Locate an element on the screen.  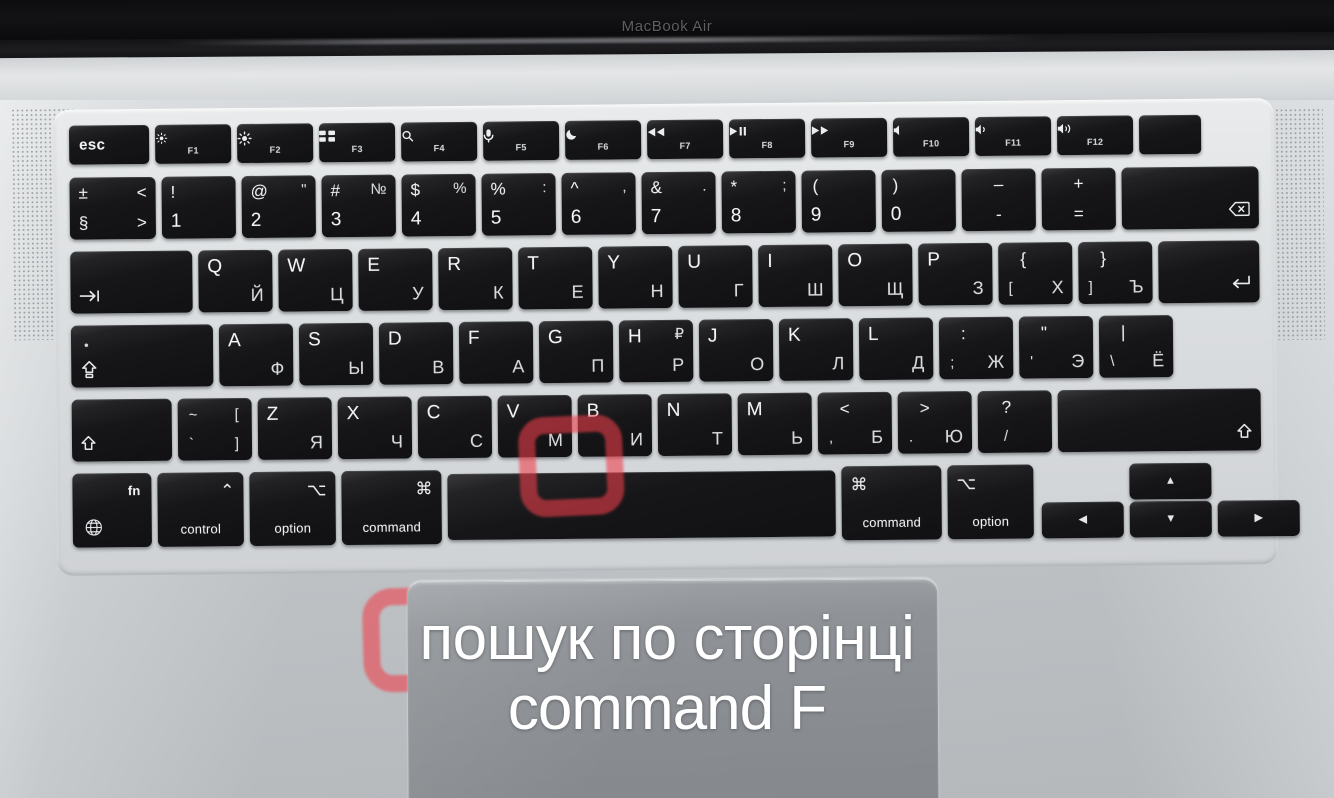
key-o: O Щ is located at coordinates (875, 275).